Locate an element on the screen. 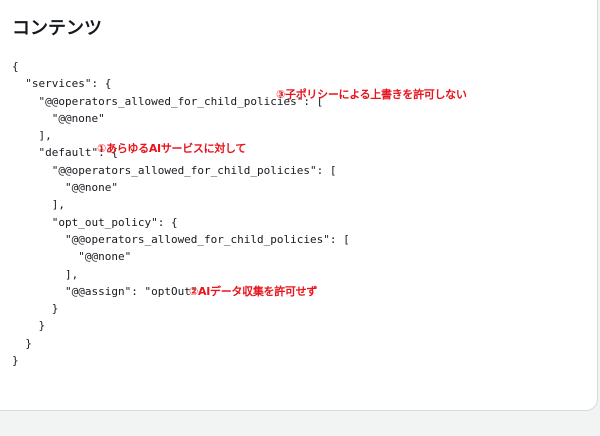 The height and width of the screenshot is (436, 600). code-line-8: "@@none" is located at coordinates (65, 188).